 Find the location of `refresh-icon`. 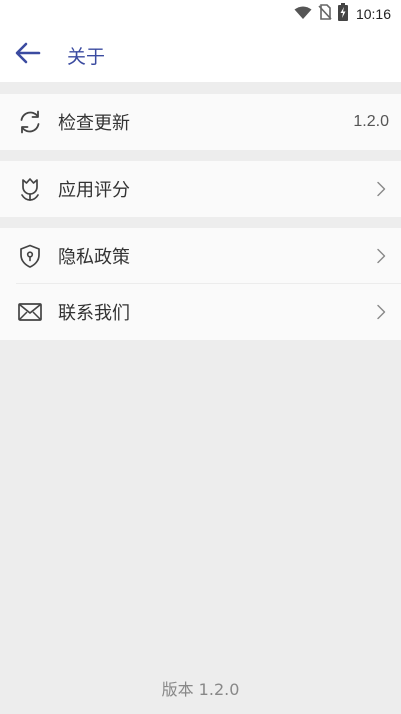

refresh-icon is located at coordinates (30, 122).